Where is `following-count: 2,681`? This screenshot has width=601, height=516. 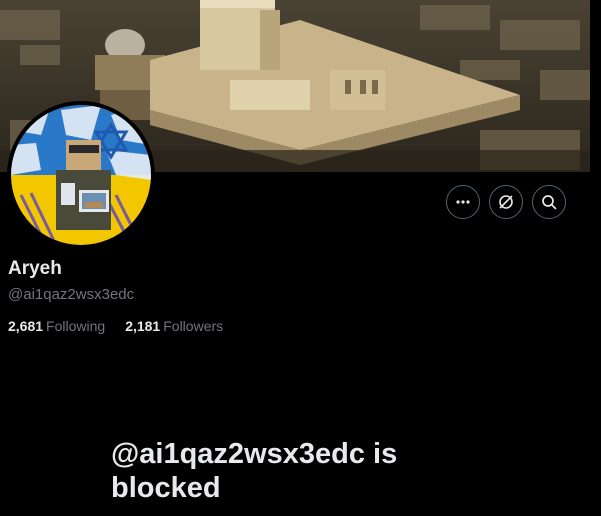 following-count: 2,681 is located at coordinates (26, 326).